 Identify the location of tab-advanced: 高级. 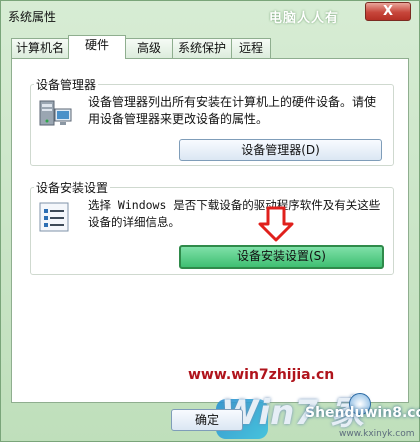
(149, 48).